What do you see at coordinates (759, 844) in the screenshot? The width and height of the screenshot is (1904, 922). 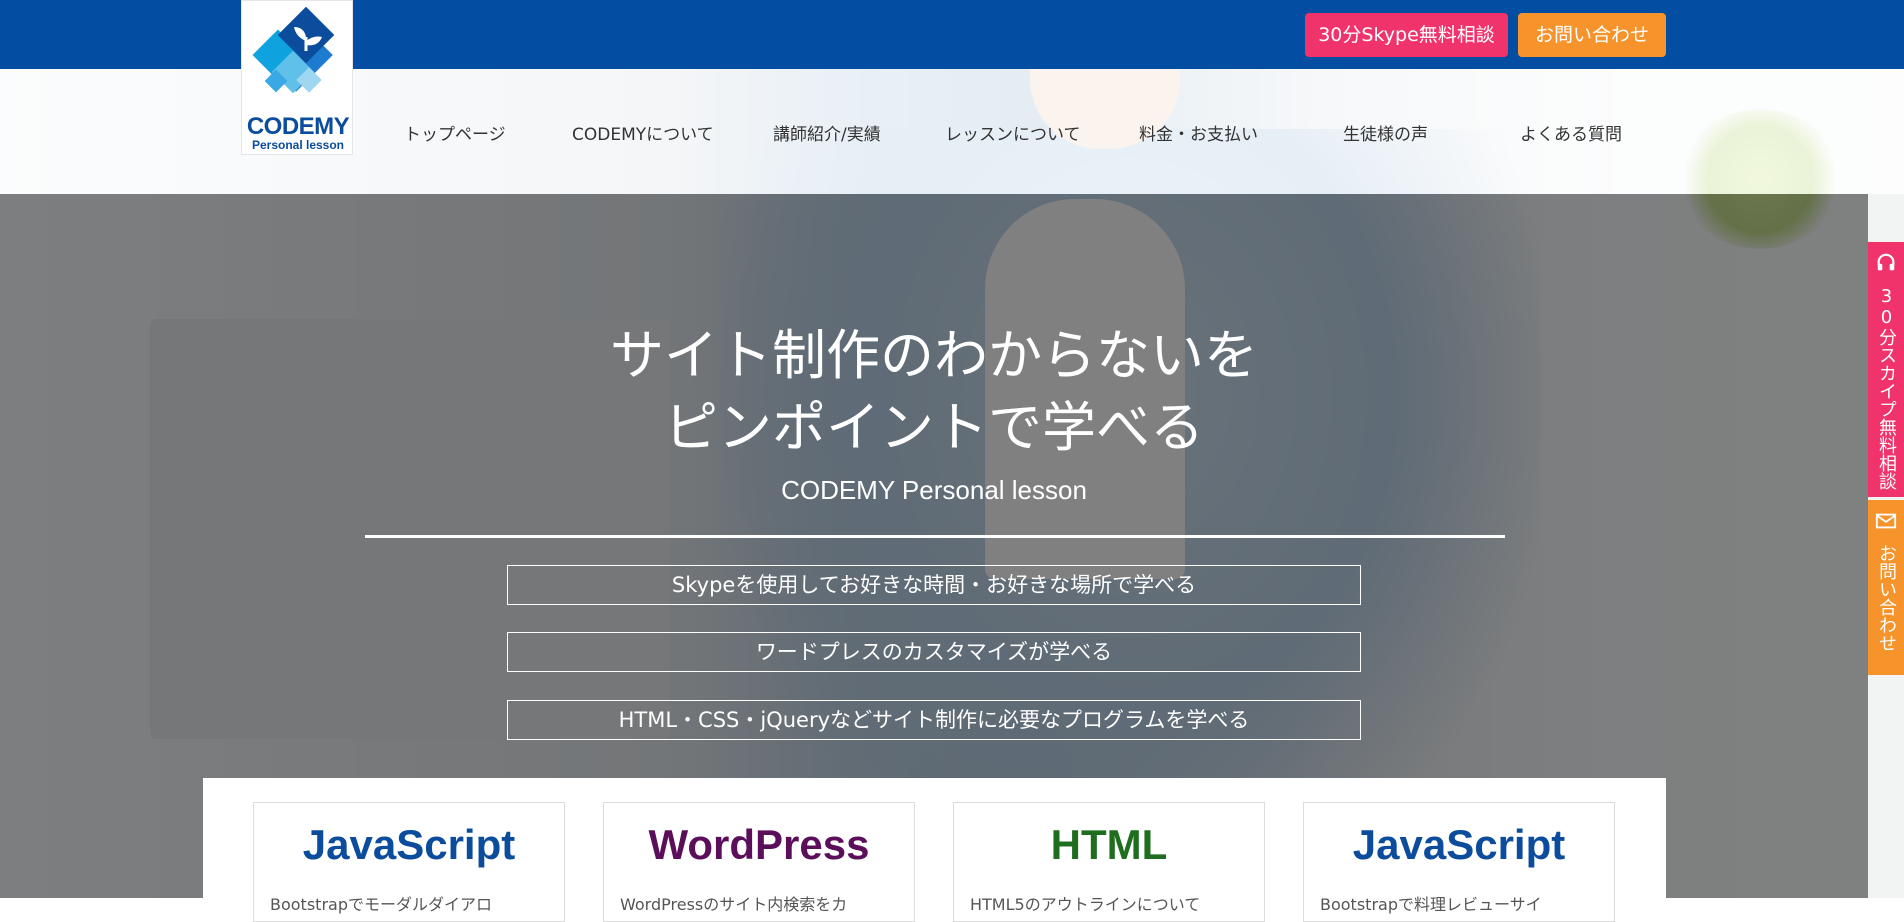 I see `card-category: WordPress` at bounding box center [759, 844].